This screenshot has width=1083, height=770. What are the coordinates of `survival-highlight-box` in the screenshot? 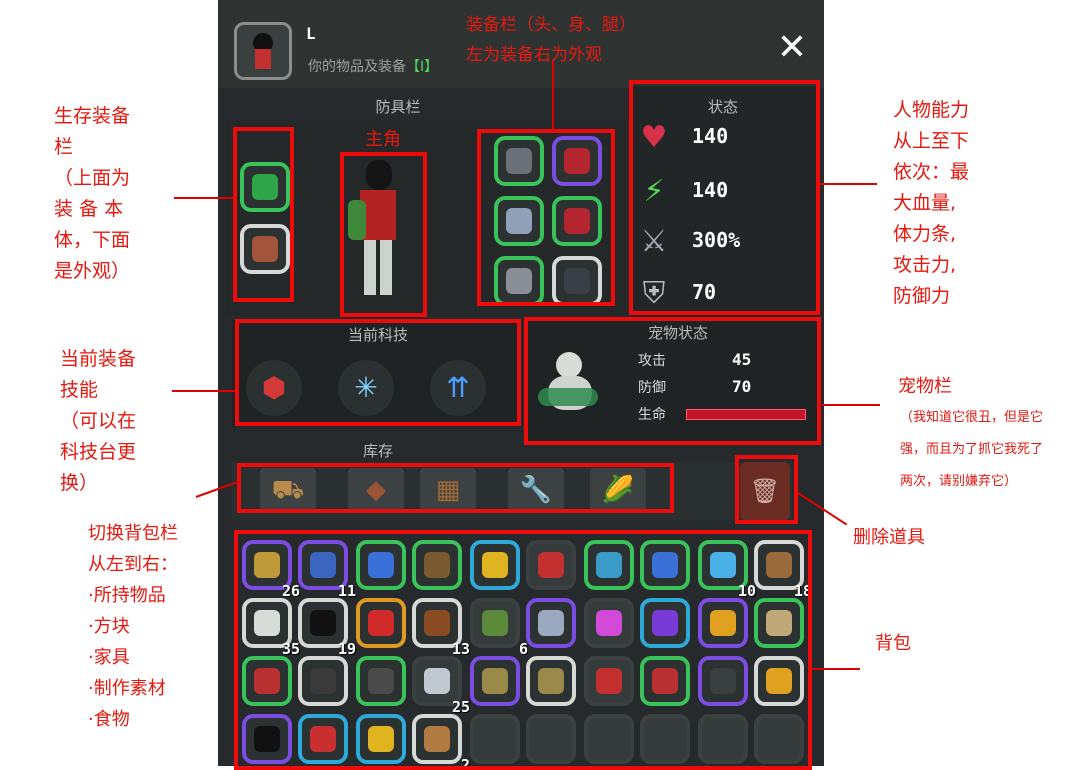 It's located at (263, 214).